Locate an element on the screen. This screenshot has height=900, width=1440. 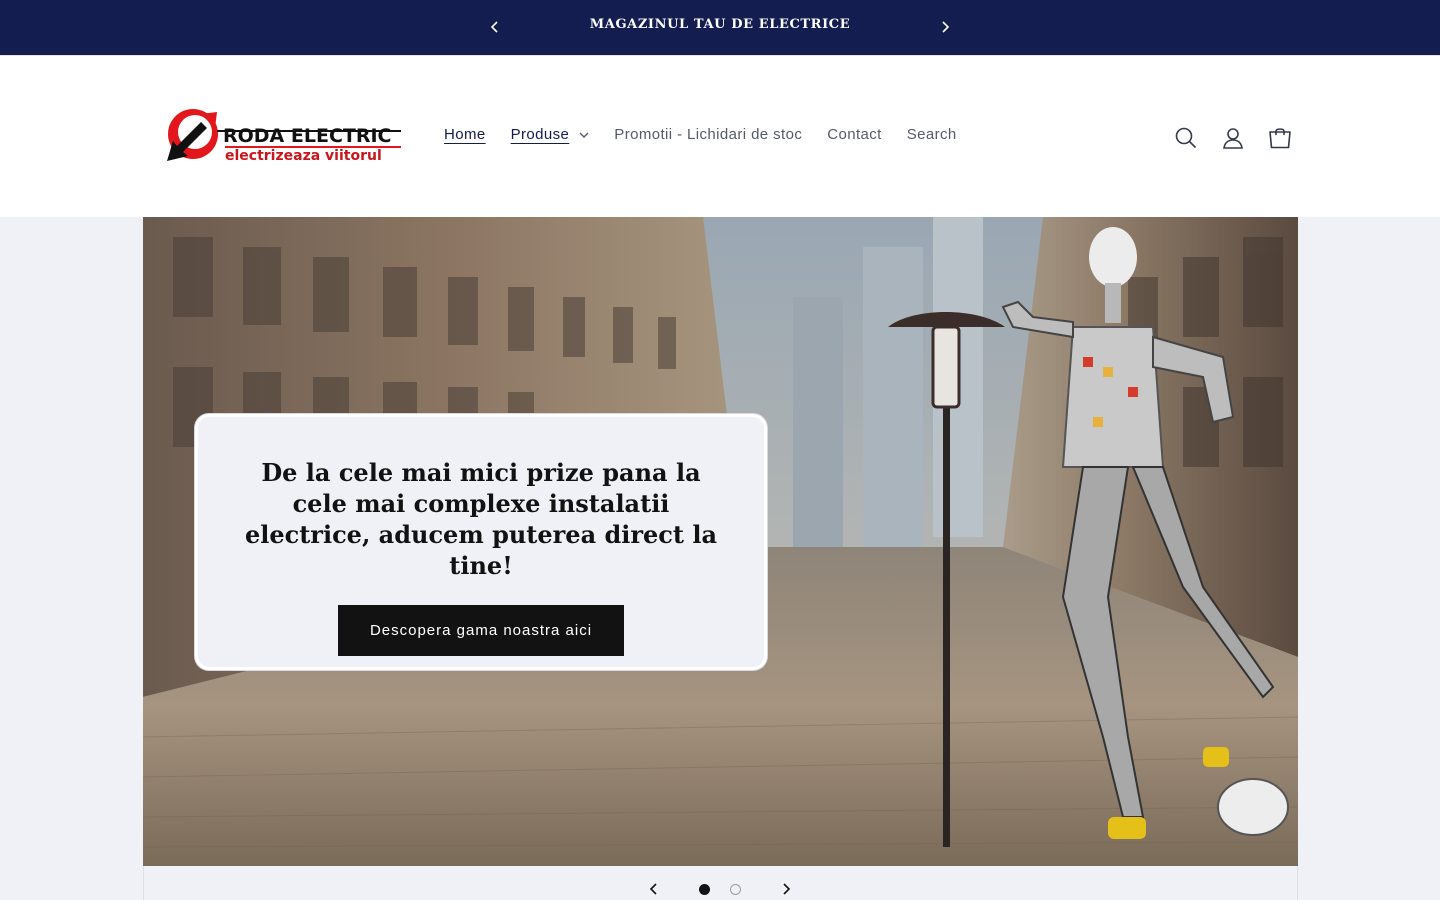
logo-mark-icon: RODA ELECTRIC electrizeaza viitorul is located at coordinates (284, 136).